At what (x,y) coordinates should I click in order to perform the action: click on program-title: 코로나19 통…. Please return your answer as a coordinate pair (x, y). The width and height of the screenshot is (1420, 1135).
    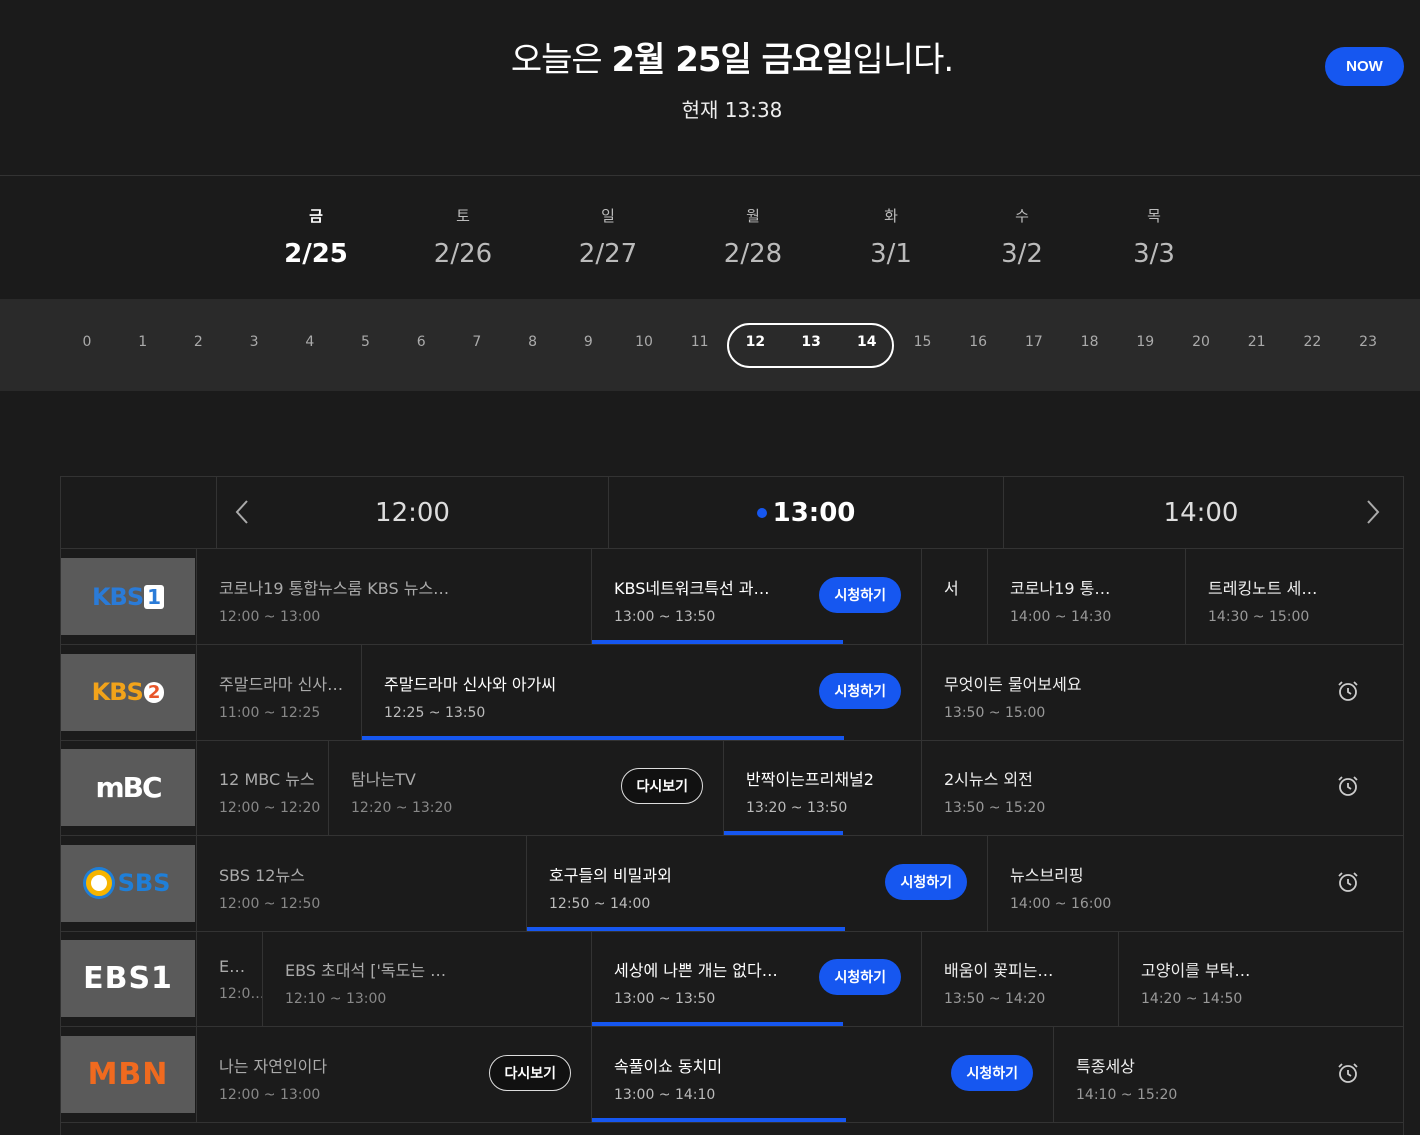
    Looking at the image, I should click on (1060, 588).